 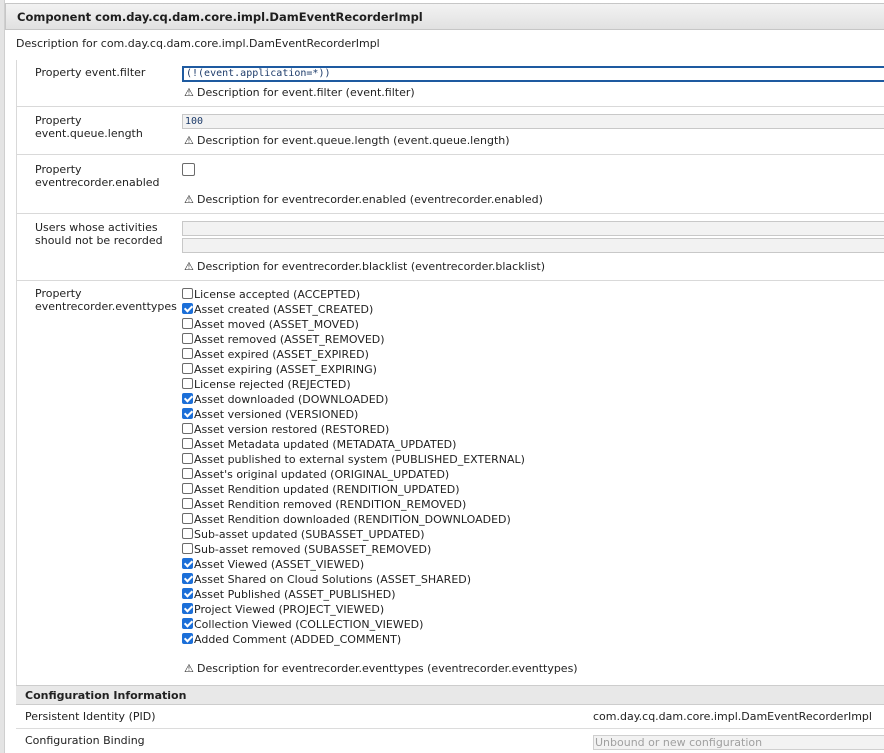 What do you see at coordinates (106, 695) in the screenshot?
I see `configuration-info-title: Configuration Information` at bounding box center [106, 695].